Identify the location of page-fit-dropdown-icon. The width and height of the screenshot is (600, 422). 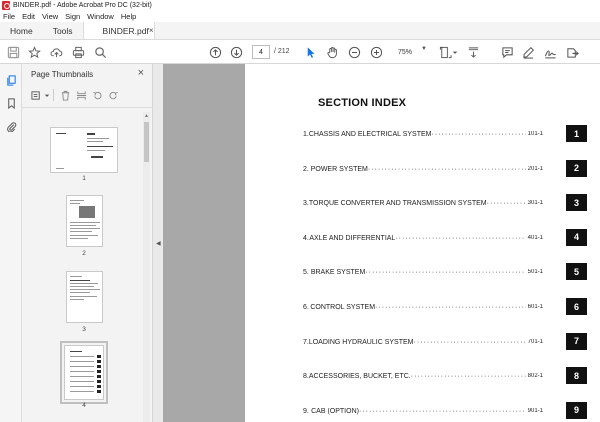
(455, 52).